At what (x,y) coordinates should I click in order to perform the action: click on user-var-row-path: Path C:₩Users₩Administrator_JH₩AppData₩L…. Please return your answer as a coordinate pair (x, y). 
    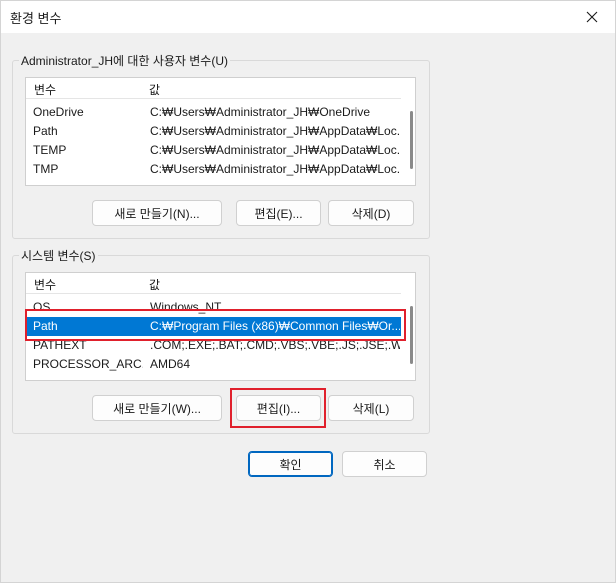
    Looking at the image, I should click on (214, 131).